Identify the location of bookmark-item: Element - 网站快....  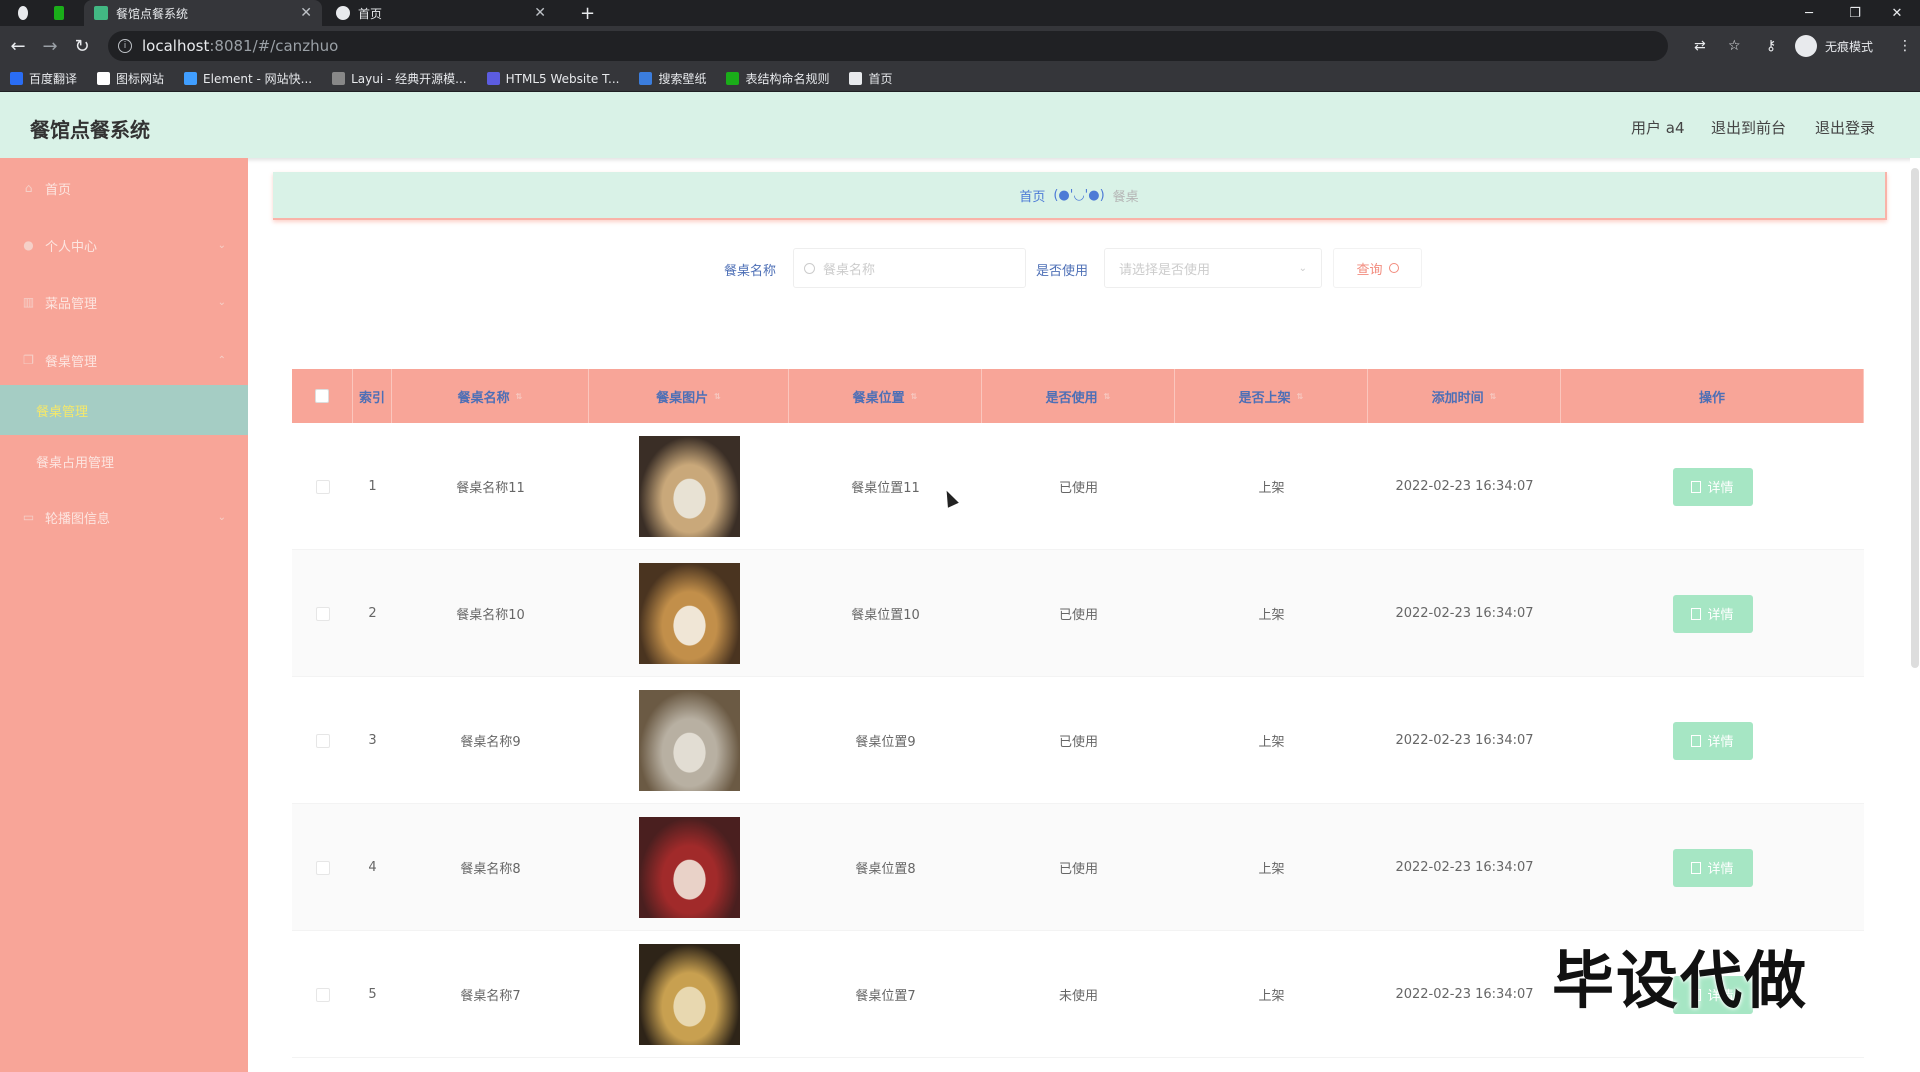
(248, 78).